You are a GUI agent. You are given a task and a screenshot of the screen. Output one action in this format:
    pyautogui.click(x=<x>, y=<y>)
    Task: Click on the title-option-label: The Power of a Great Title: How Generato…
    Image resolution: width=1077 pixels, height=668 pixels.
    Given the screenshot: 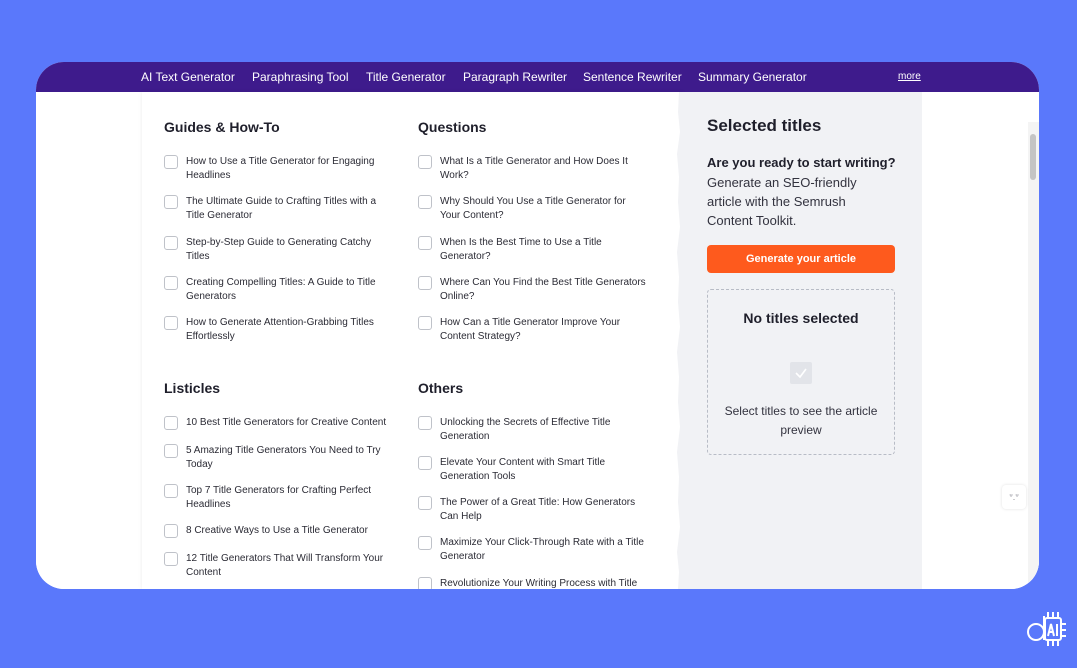 What is the action you would take?
    pyautogui.click(x=538, y=509)
    